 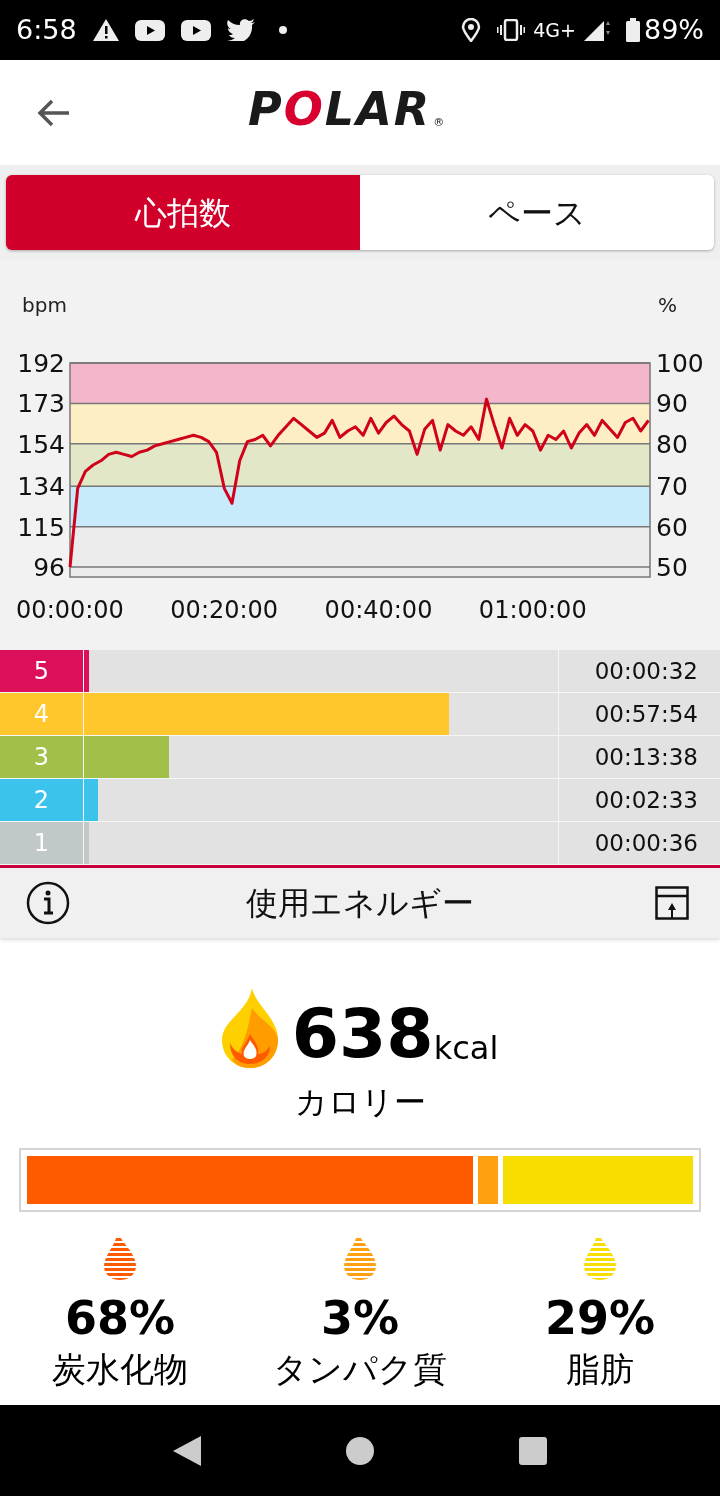 What do you see at coordinates (667, 305) in the screenshot?
I see `axis-label: %` at bounding box center [667, 305].